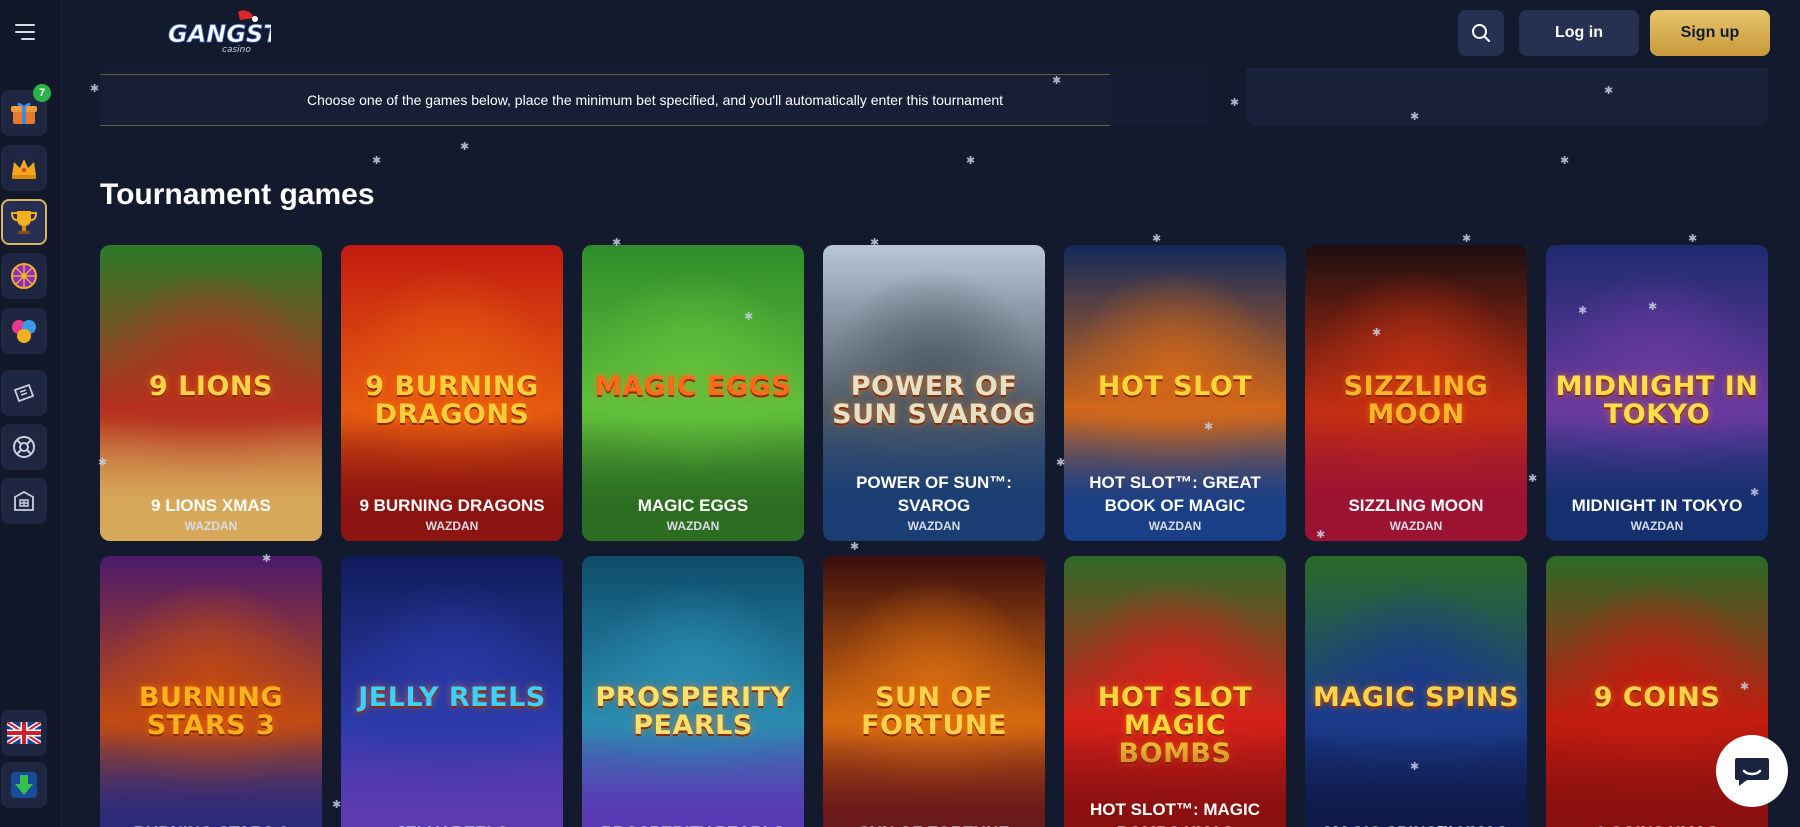  What do you see at coordinates (933, 824) in the screenshot?
I see `game-name: SUN OF FORTUNE` at bounding box center [933, 824].